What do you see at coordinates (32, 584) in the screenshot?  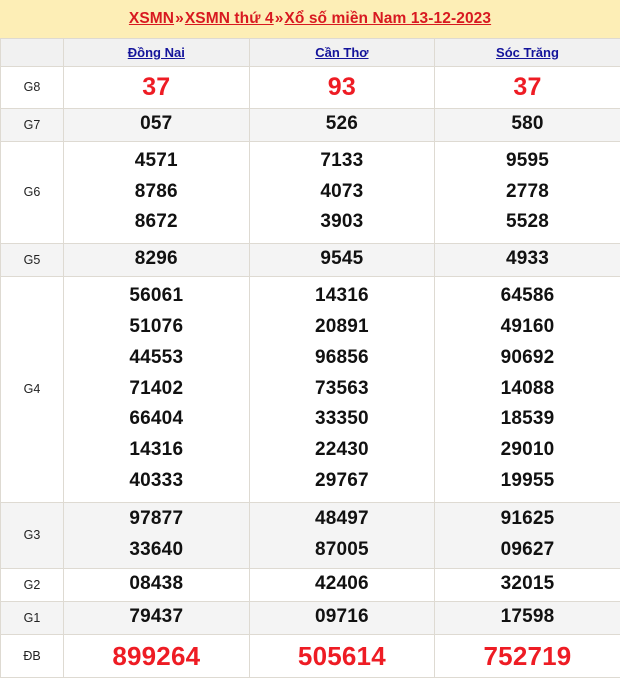 I see `prize-label-g2: G2` at bounding box center [32, 584].